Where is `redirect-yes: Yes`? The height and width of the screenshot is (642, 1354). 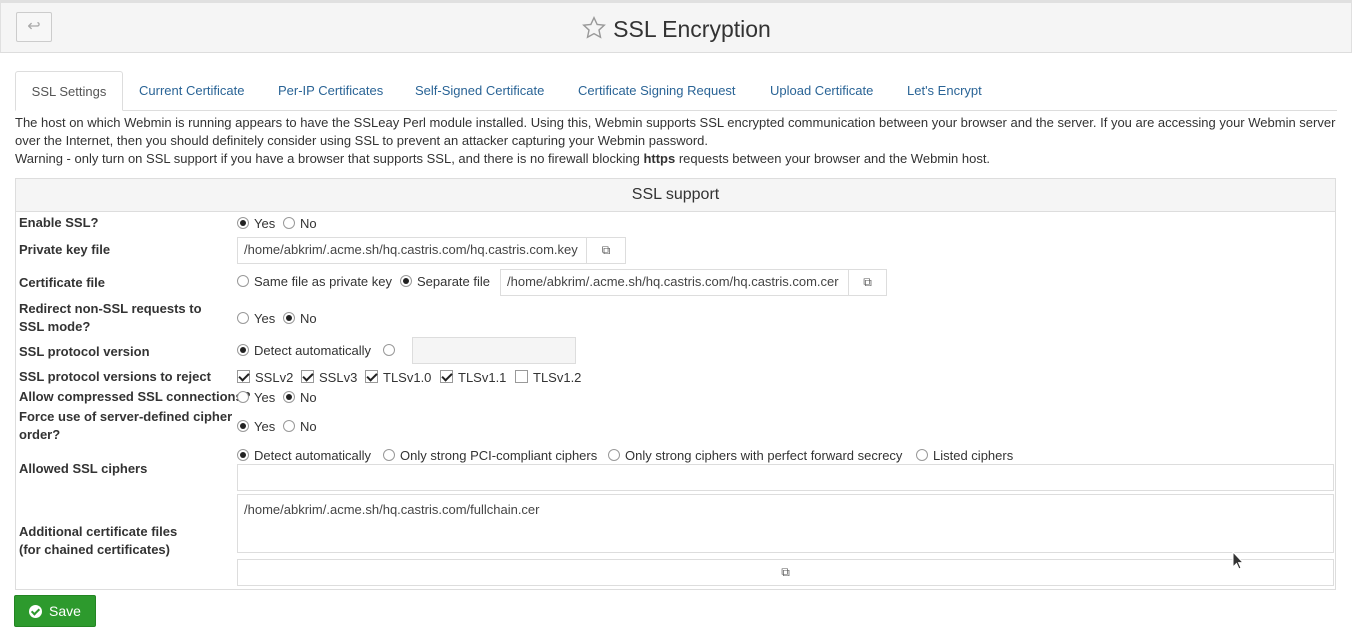 redirect-yes: Yes is located at coordinates (256, 319).